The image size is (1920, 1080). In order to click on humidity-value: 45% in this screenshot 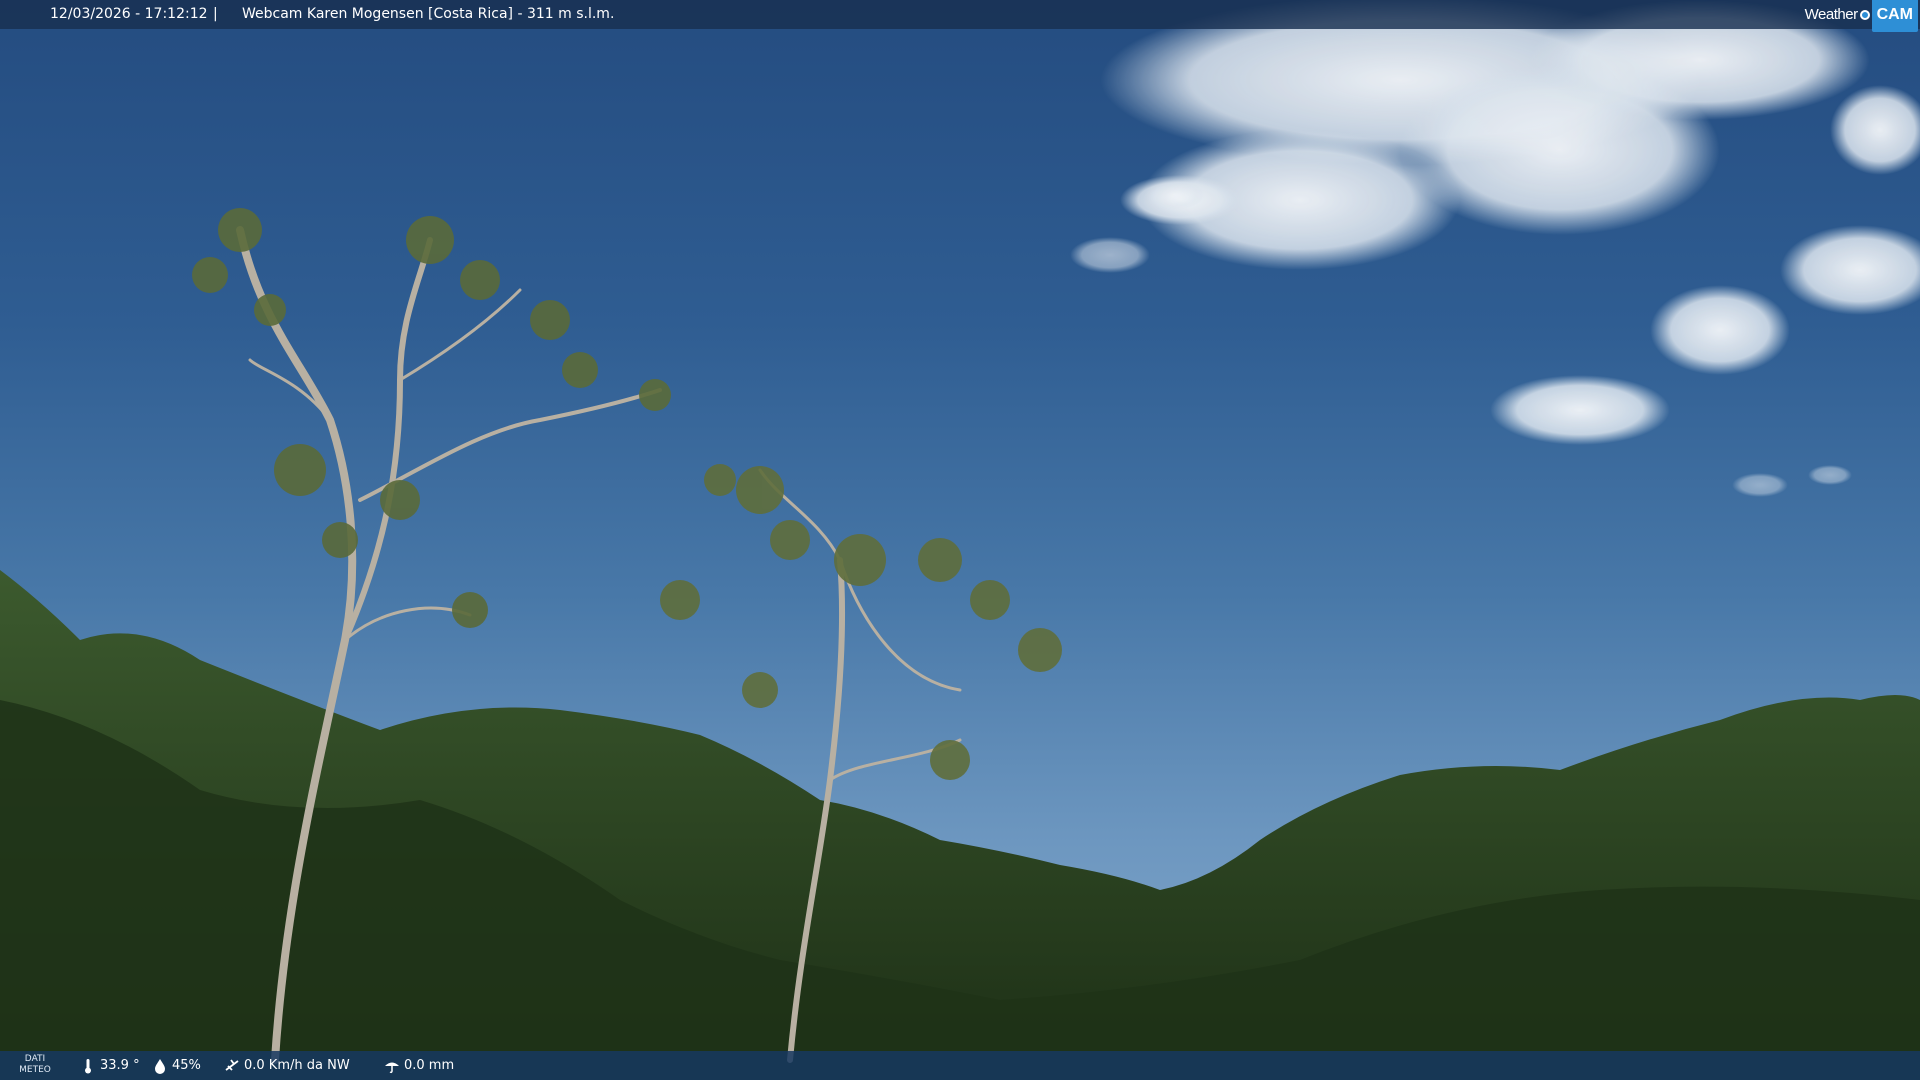, I will do `click(186, 1065)`.